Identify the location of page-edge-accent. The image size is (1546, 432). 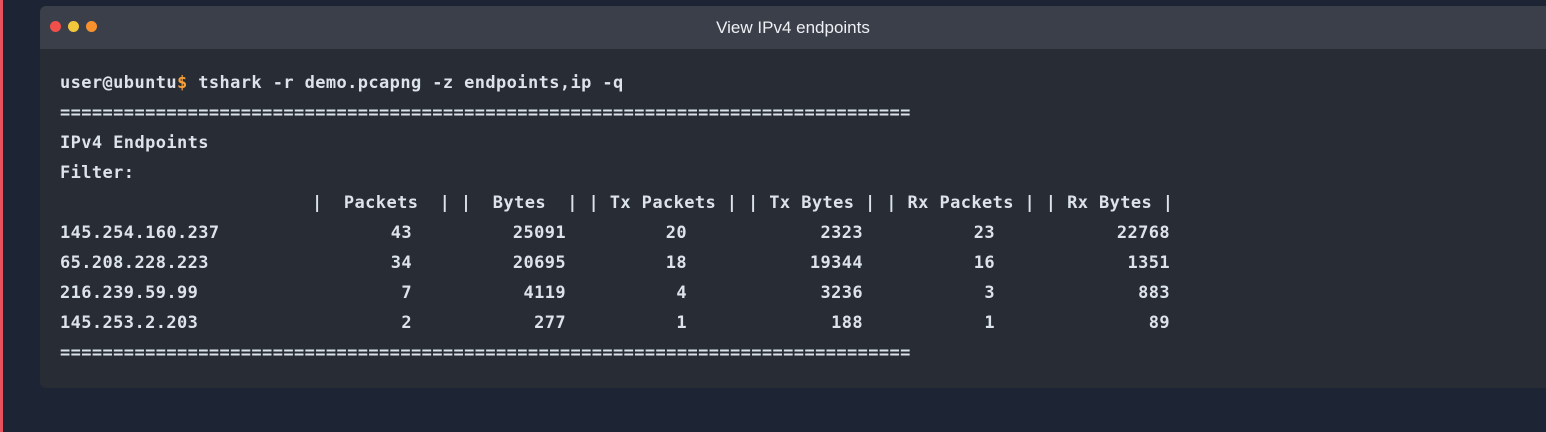
(1, 216).